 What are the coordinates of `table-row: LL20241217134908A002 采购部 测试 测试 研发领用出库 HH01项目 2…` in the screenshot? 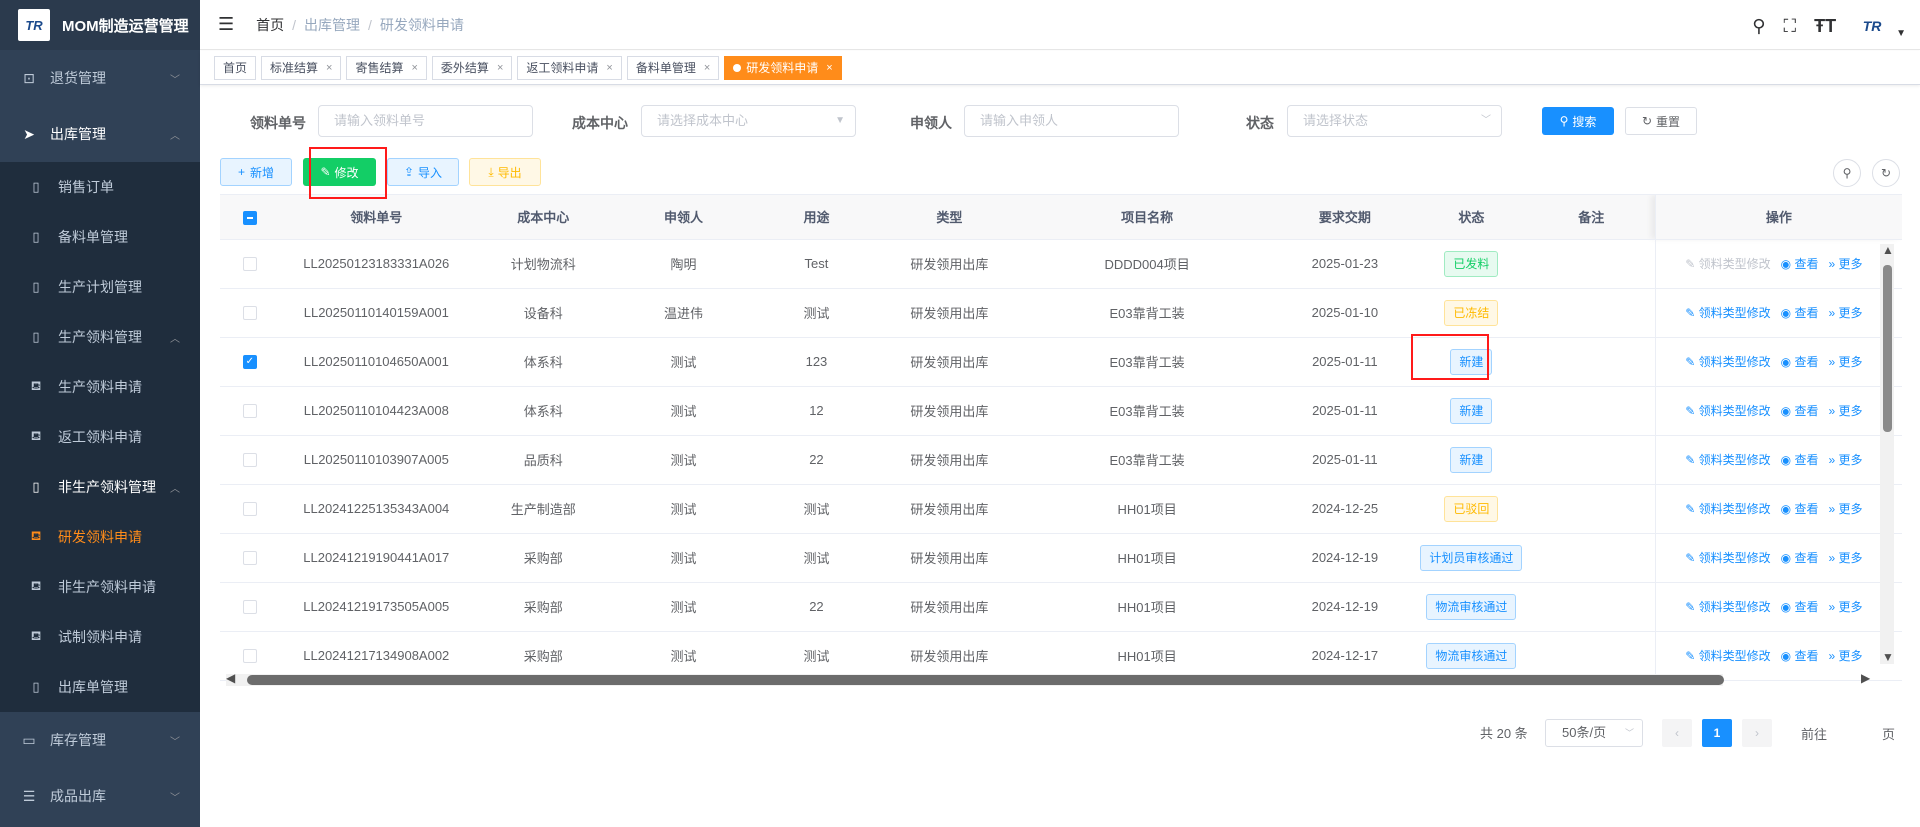 It's located at (1061, 656).